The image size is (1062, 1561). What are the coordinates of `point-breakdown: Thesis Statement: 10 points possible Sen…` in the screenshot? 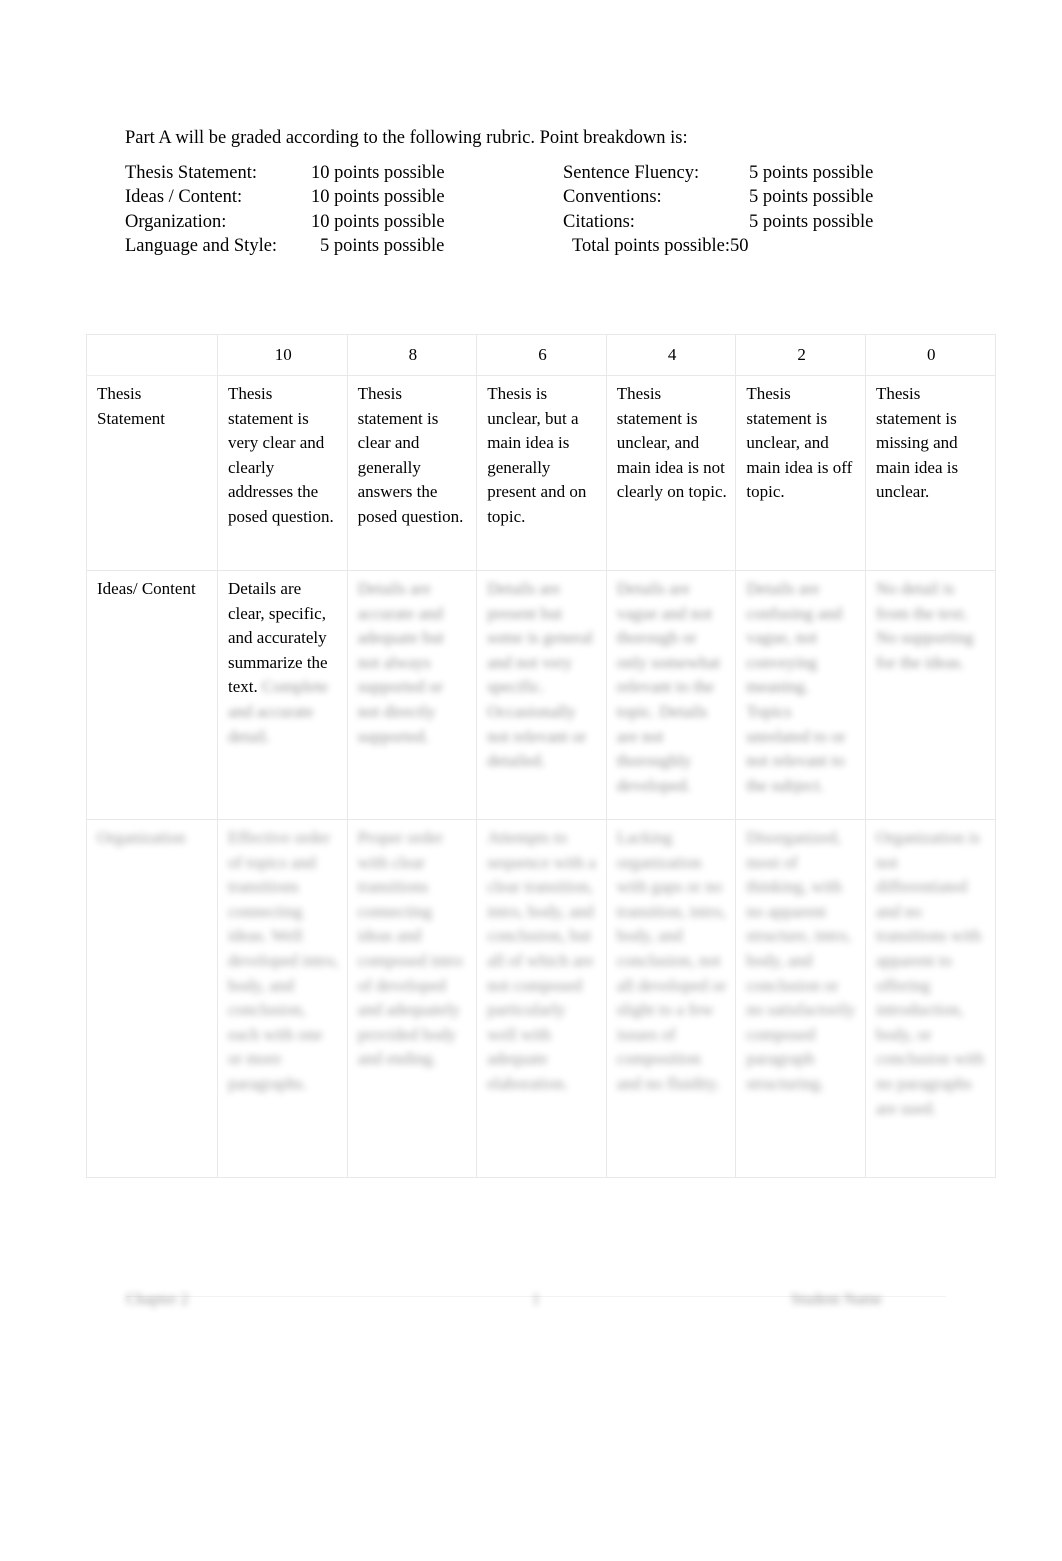 It's located at (537, 209).